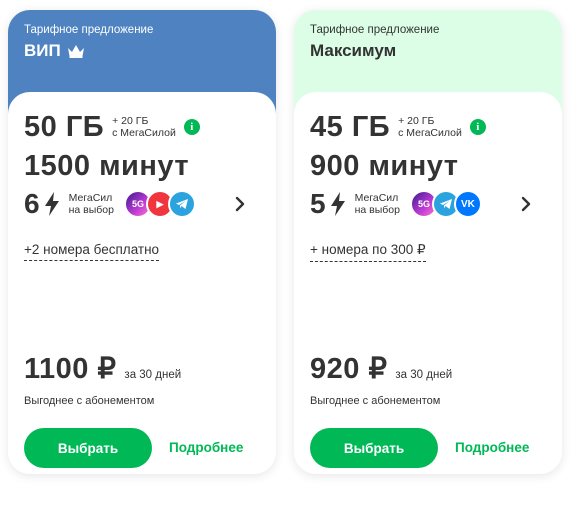 The height and width of the screenshot is (505, 571). Describe the element at coordinates (318, 203) in the screenshot. I see `megasil-count: 5` at that location.